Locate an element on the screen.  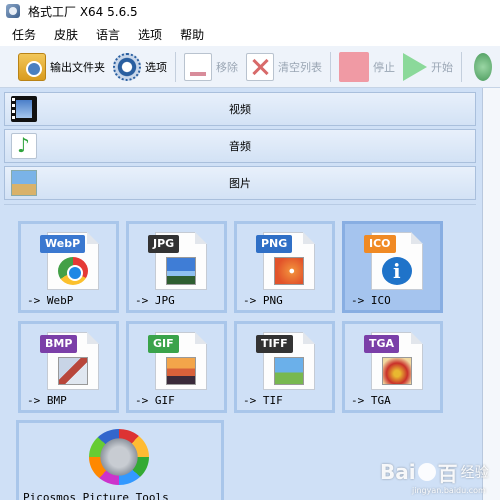
sunset-photo-icon is located at coordinates (181, 371).